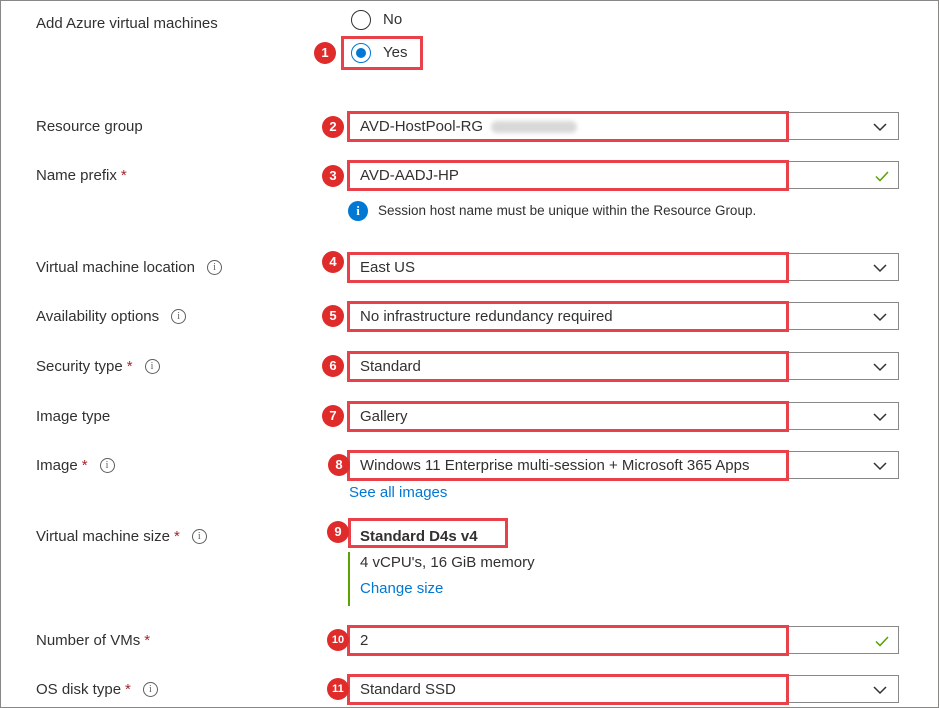 The height and width of the screenshot is (708, 939). I want to click on availability-value: No infrastructure redundancy required, so click(486, 316).